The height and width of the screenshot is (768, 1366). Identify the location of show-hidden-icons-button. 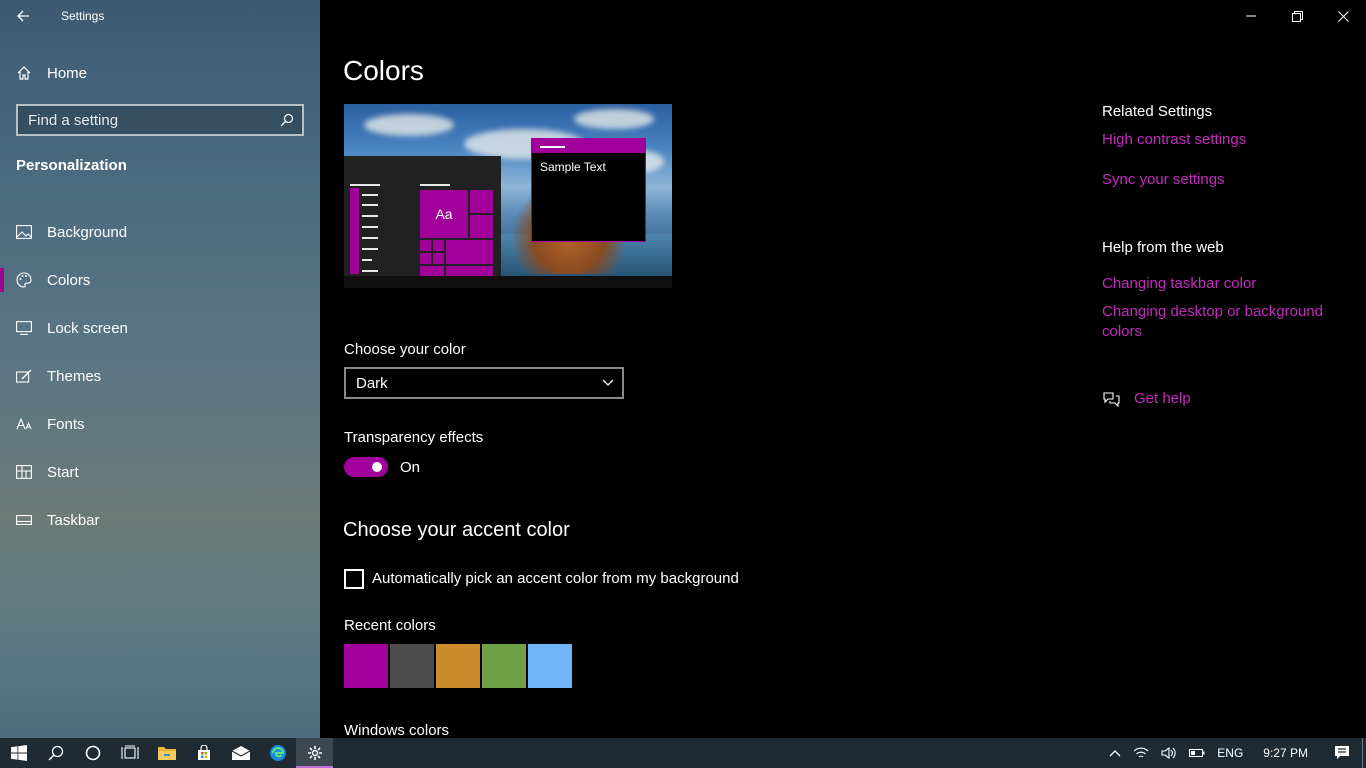
(1115, 753).